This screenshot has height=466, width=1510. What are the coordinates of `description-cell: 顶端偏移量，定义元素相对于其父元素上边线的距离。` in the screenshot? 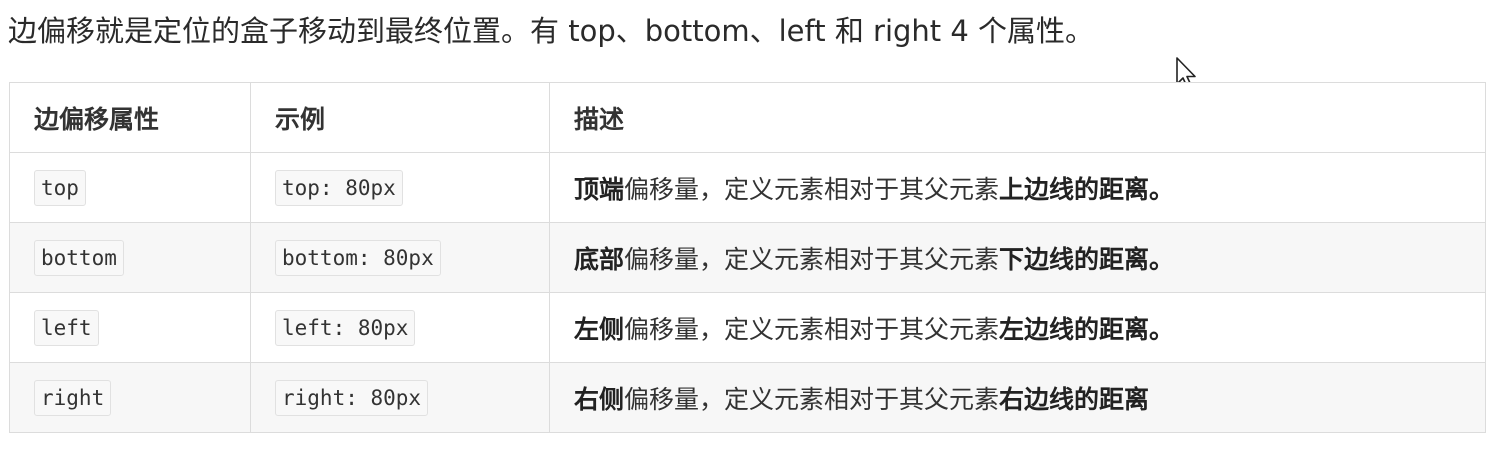 It's located at (1017, 187).